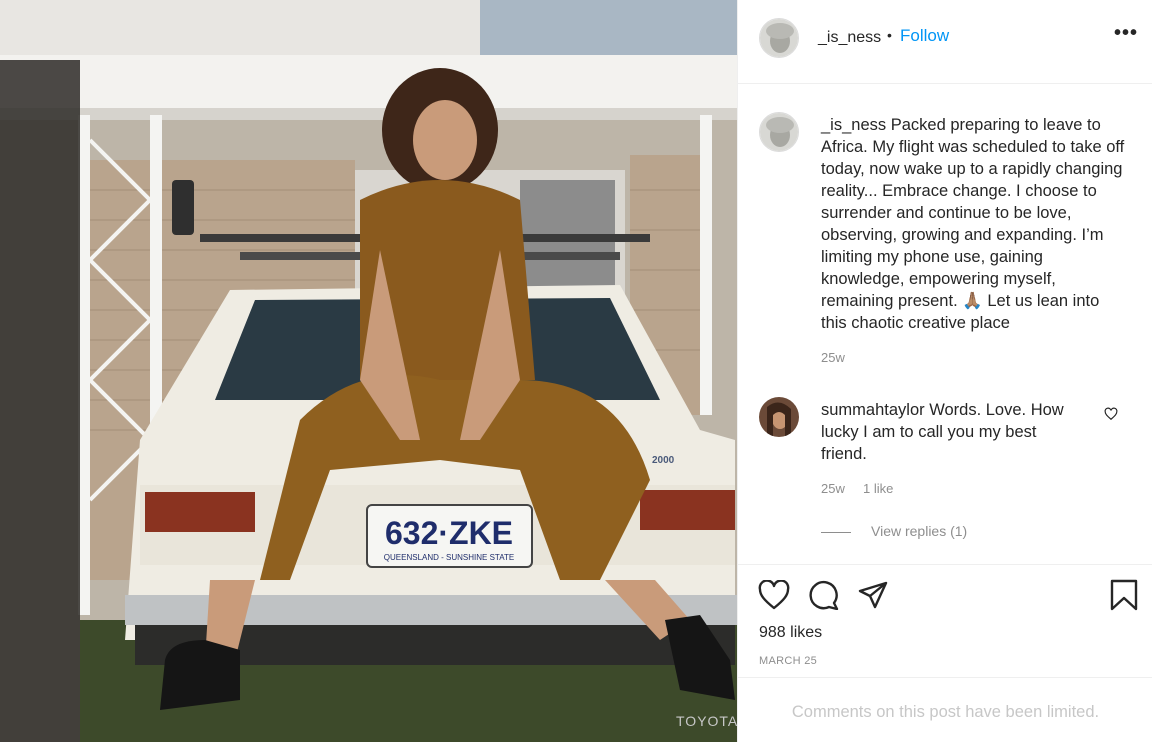 This screenshot has height=742, width=1152. I want to click on replies-divider, so click(836, 532).